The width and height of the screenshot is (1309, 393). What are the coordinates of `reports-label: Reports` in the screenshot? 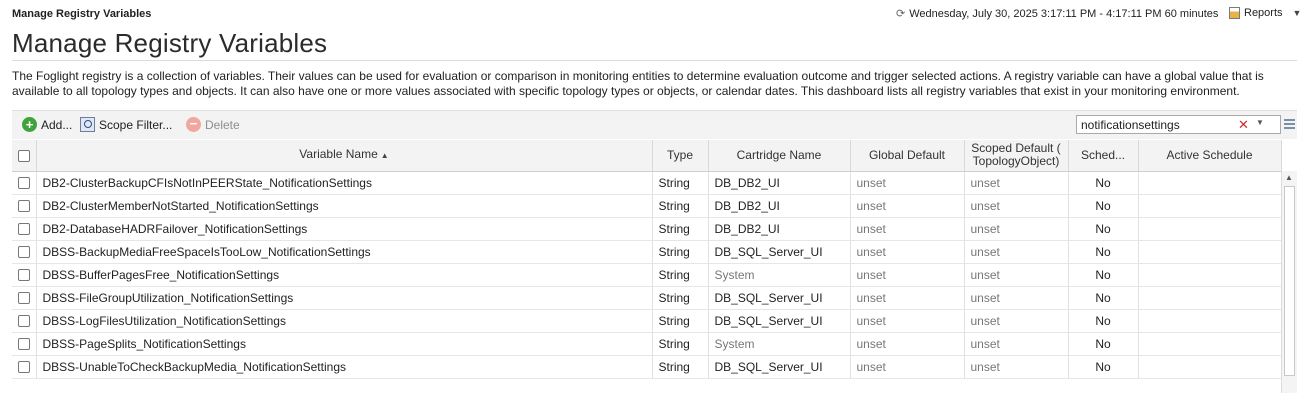 It's located at (1263, 13).